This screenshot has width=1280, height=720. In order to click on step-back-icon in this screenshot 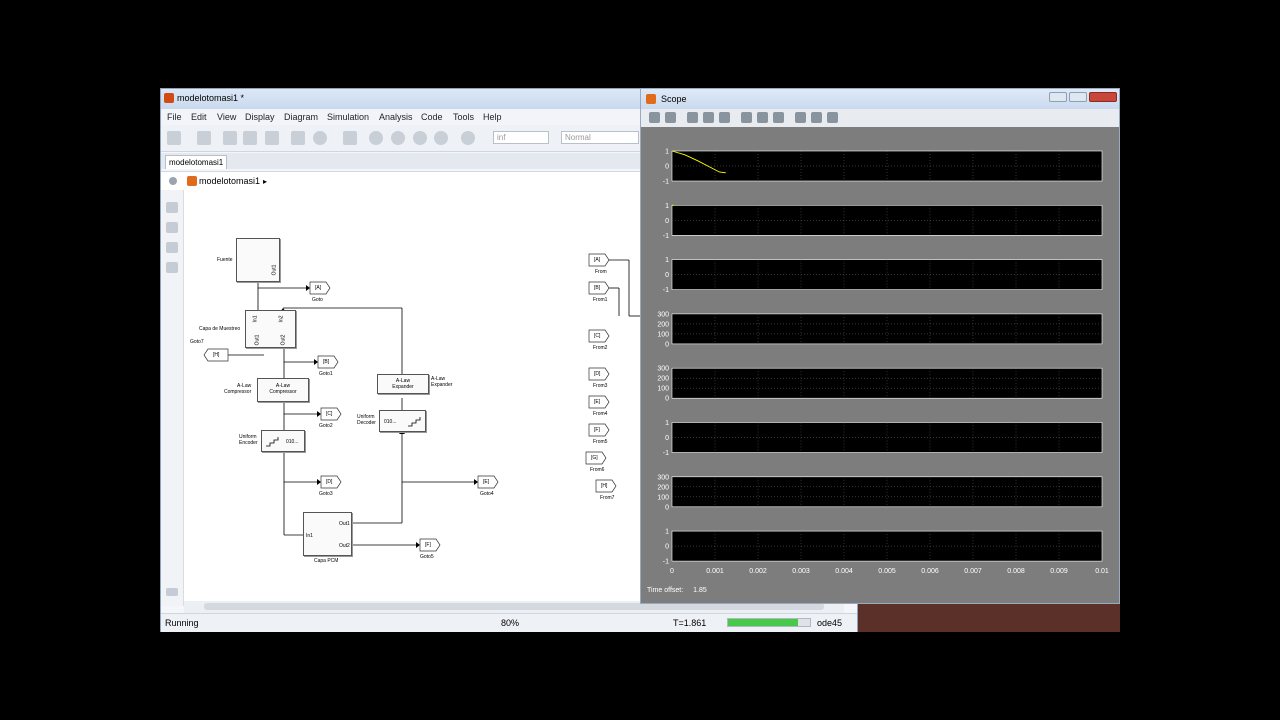, I will do `click(376, 138)`.